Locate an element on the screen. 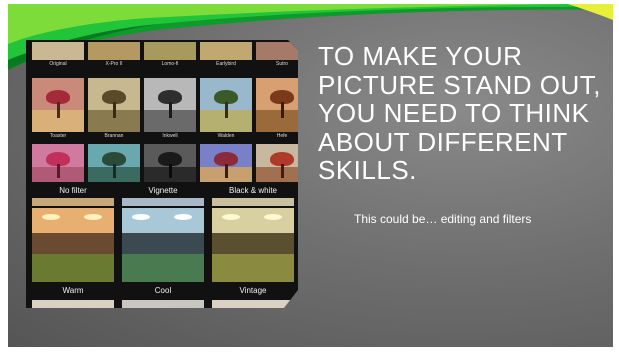 The image size is (619, 354). filter-label: Brannan is located at coordinates (114, 136).